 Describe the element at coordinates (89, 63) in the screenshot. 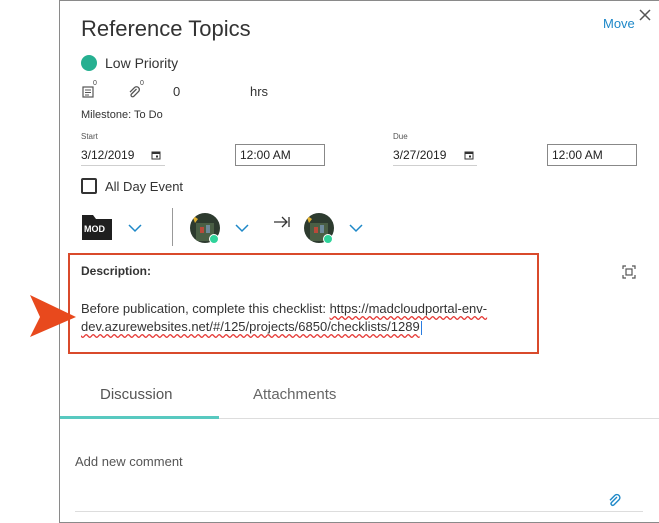

I see `priority-indicator` at that location.